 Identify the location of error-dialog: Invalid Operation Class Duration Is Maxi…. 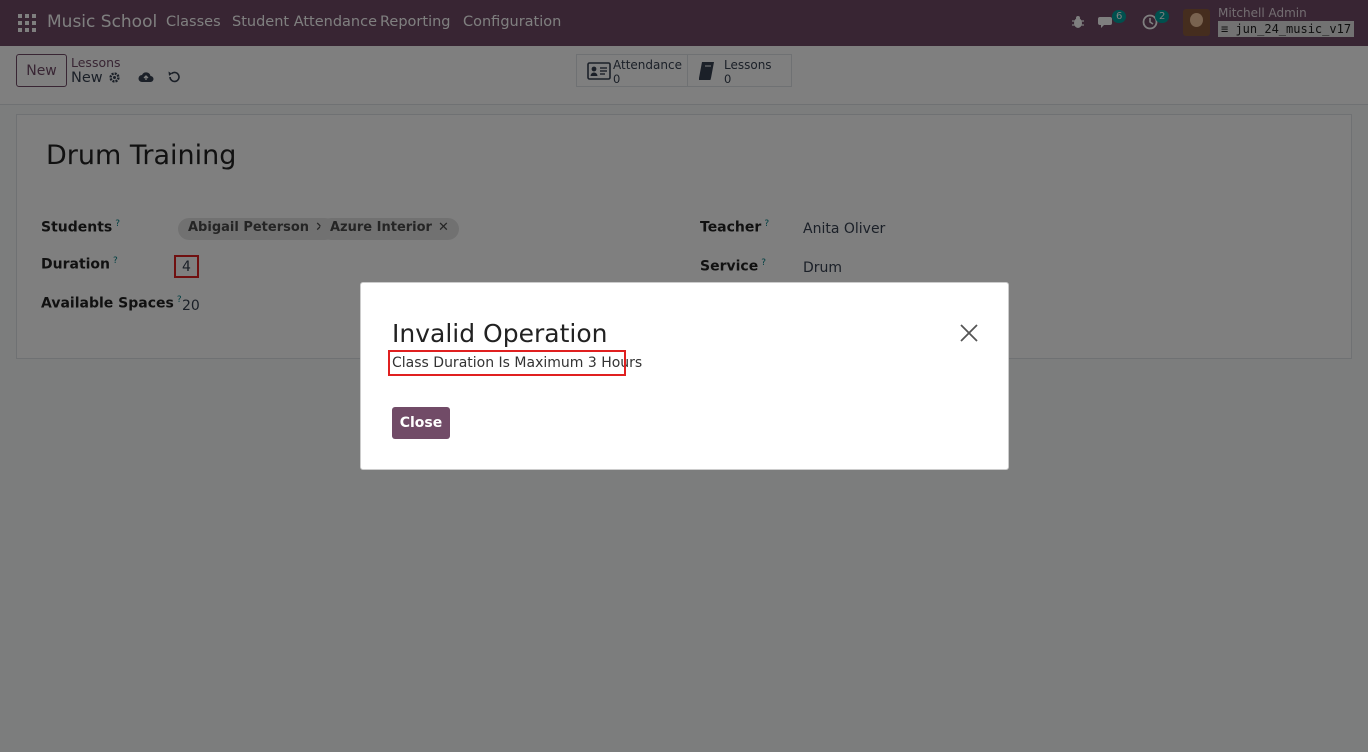
(684, 376).